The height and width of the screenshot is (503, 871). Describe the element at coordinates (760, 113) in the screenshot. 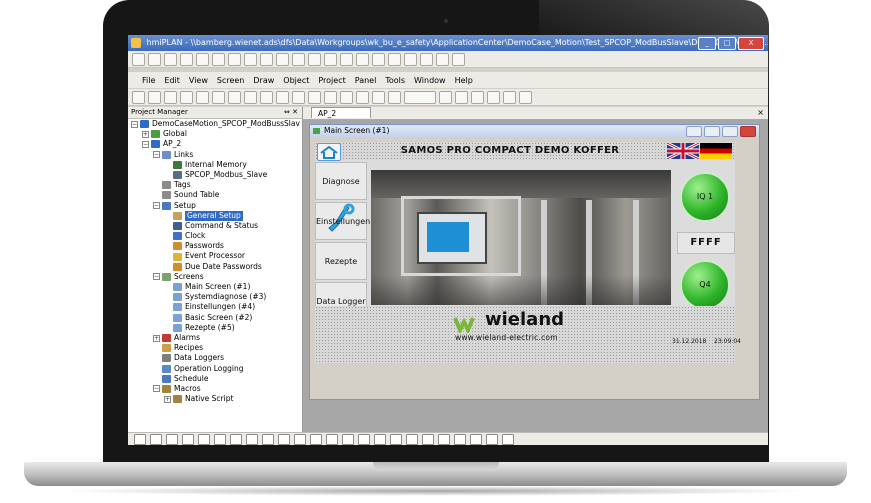

I see `tab-close-icon: ×` at that location.